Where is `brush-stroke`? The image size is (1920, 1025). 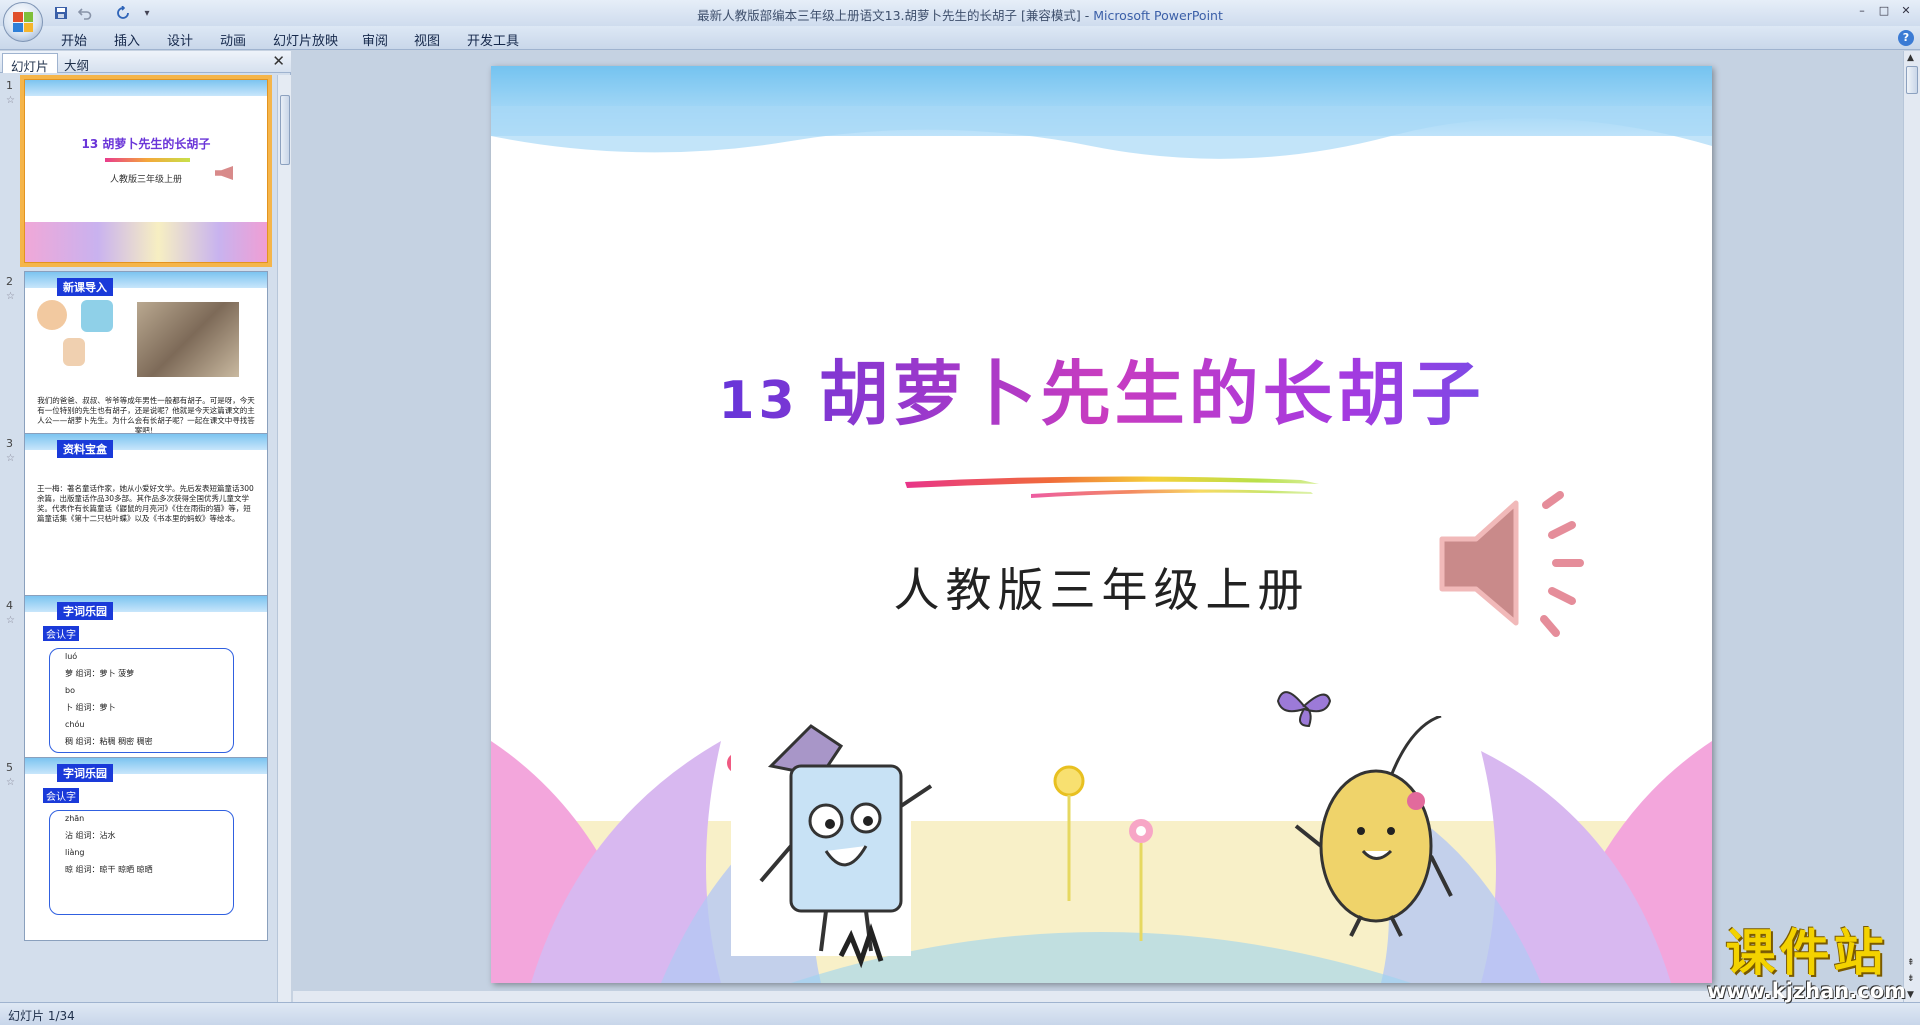
brush-stroke is located at coordinates (1112, 487).